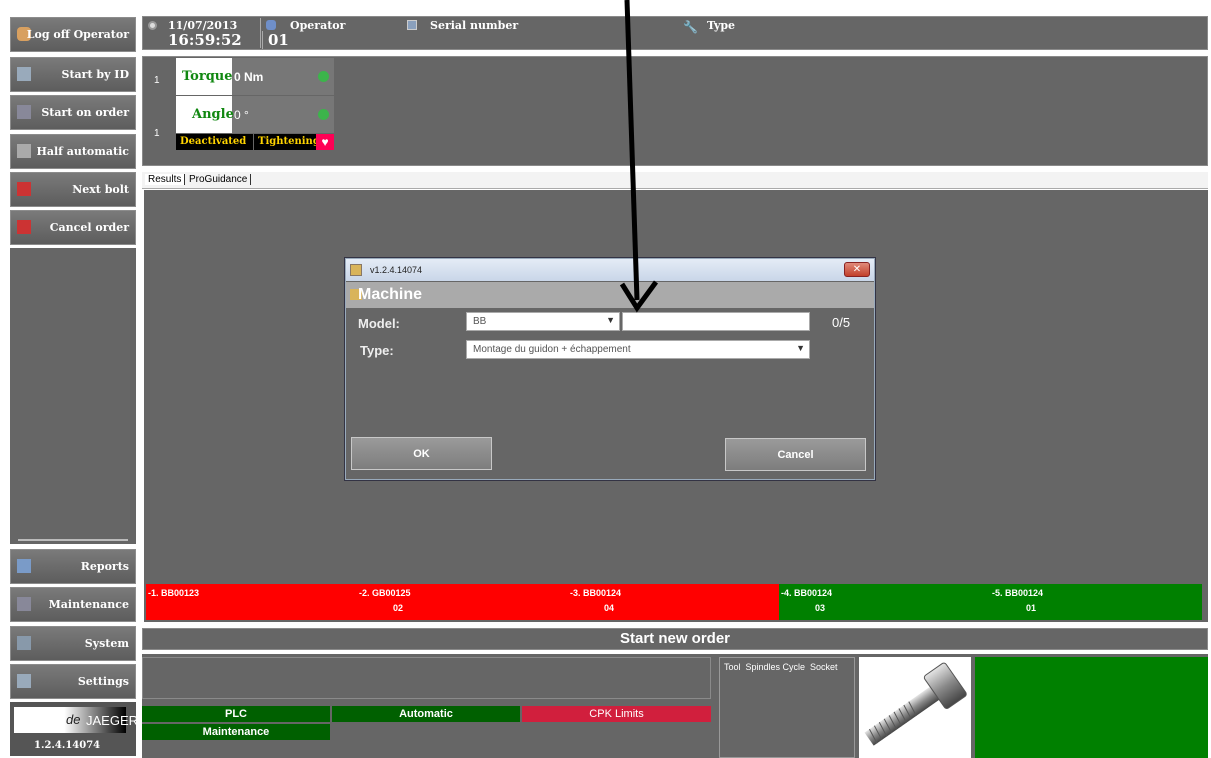 This screenshot has height=758, width=1211. I want to click on deactivated-badge: Deactivated, so click(214, 142).